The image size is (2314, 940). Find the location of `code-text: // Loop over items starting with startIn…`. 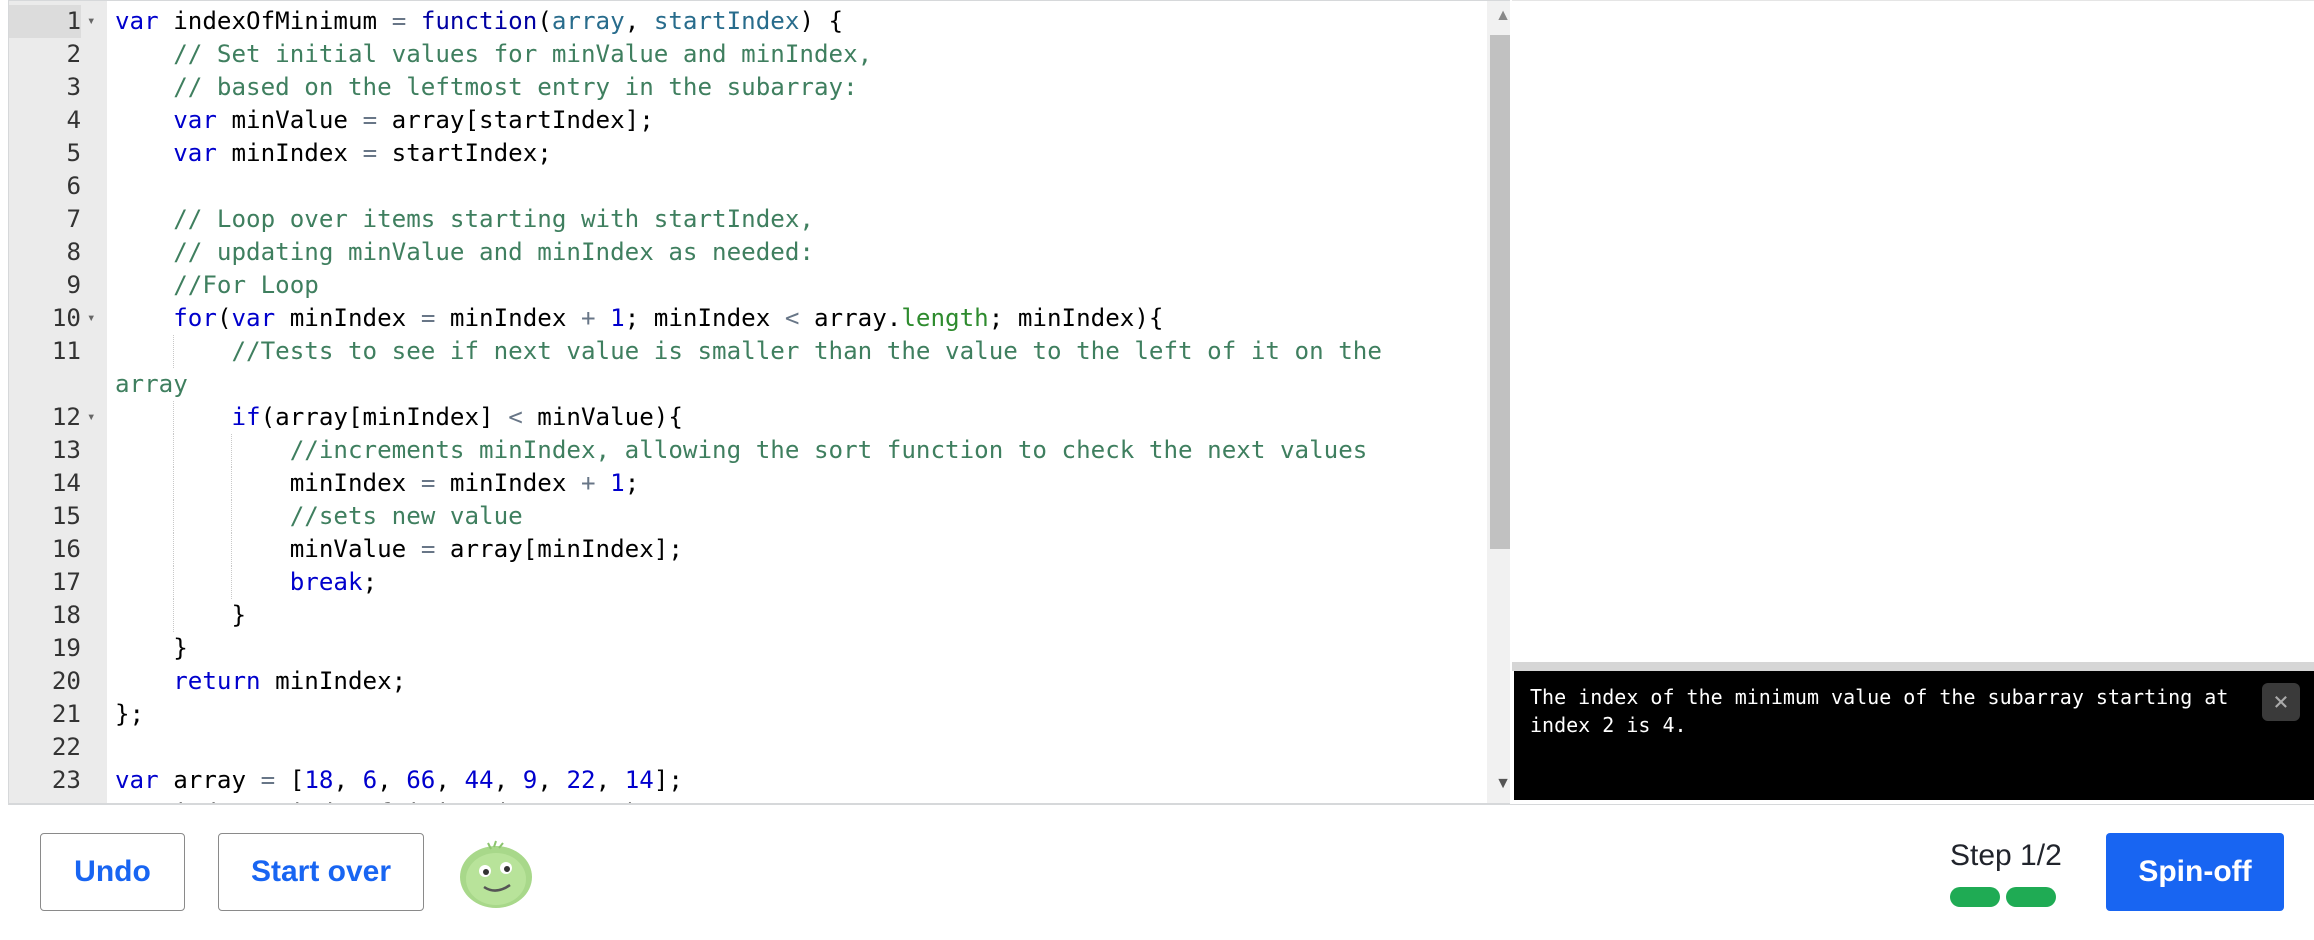

code-text: // Loop over items starting with startIn… is located at coordinates (464, 219).